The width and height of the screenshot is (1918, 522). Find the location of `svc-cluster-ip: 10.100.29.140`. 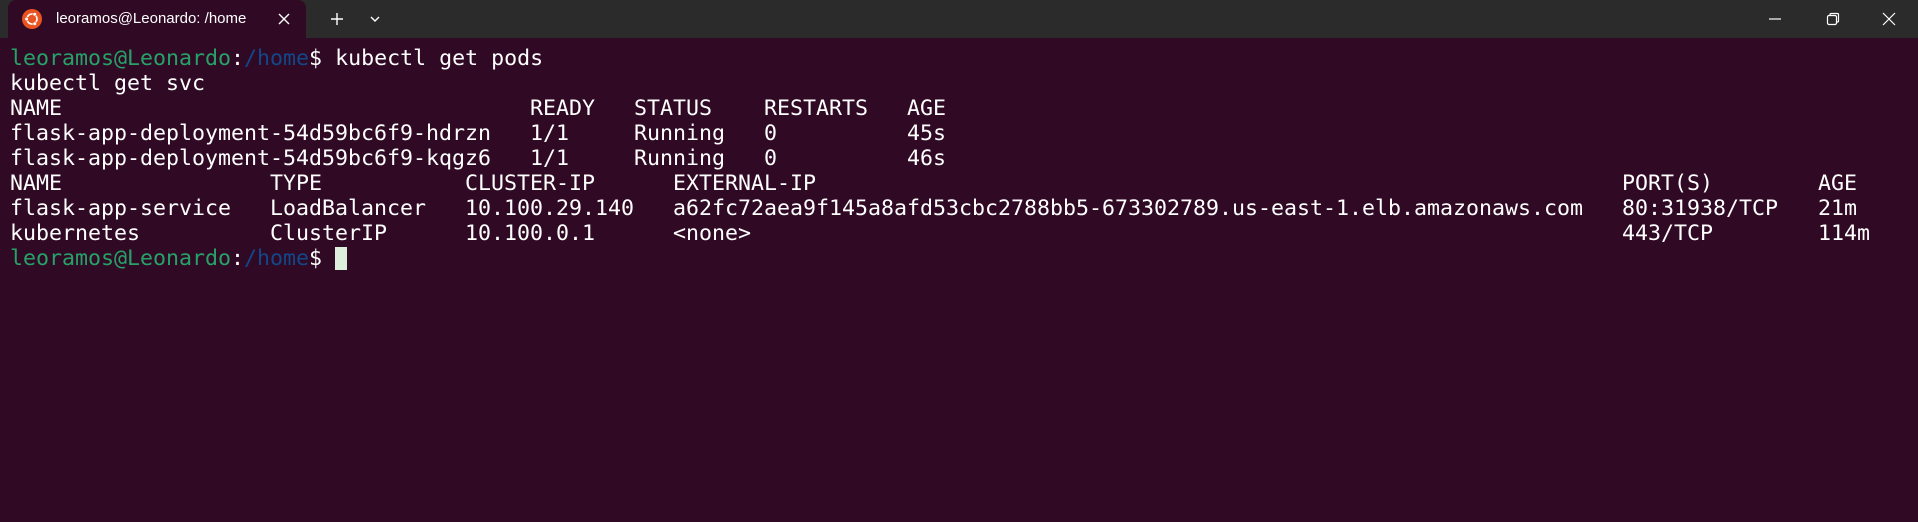

svc-cluster-ip: 10.100.29.140 is located at coordinates (550, 208).